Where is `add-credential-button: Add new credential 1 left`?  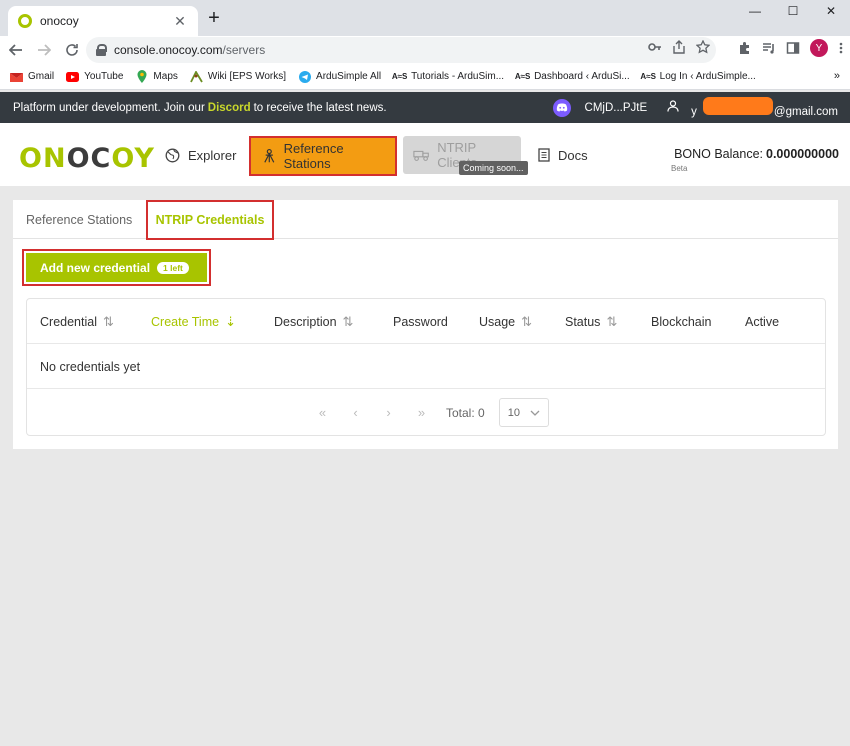
add-credential-button: Add new credential 1 left is located at coordinates (116, 267).